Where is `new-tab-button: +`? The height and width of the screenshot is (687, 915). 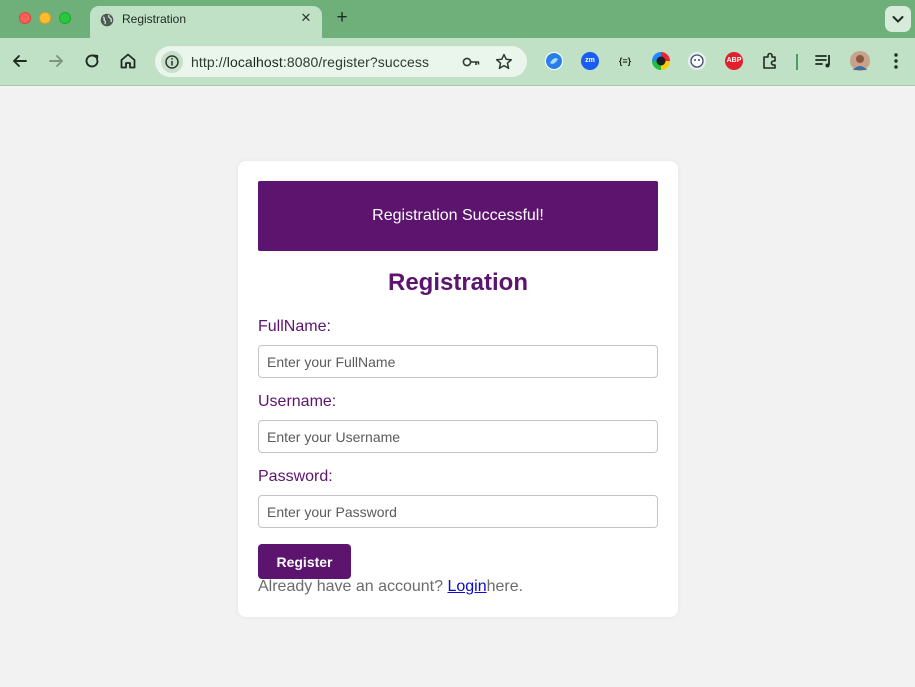 new-tab-button: + is located at coordinates (342, 17).